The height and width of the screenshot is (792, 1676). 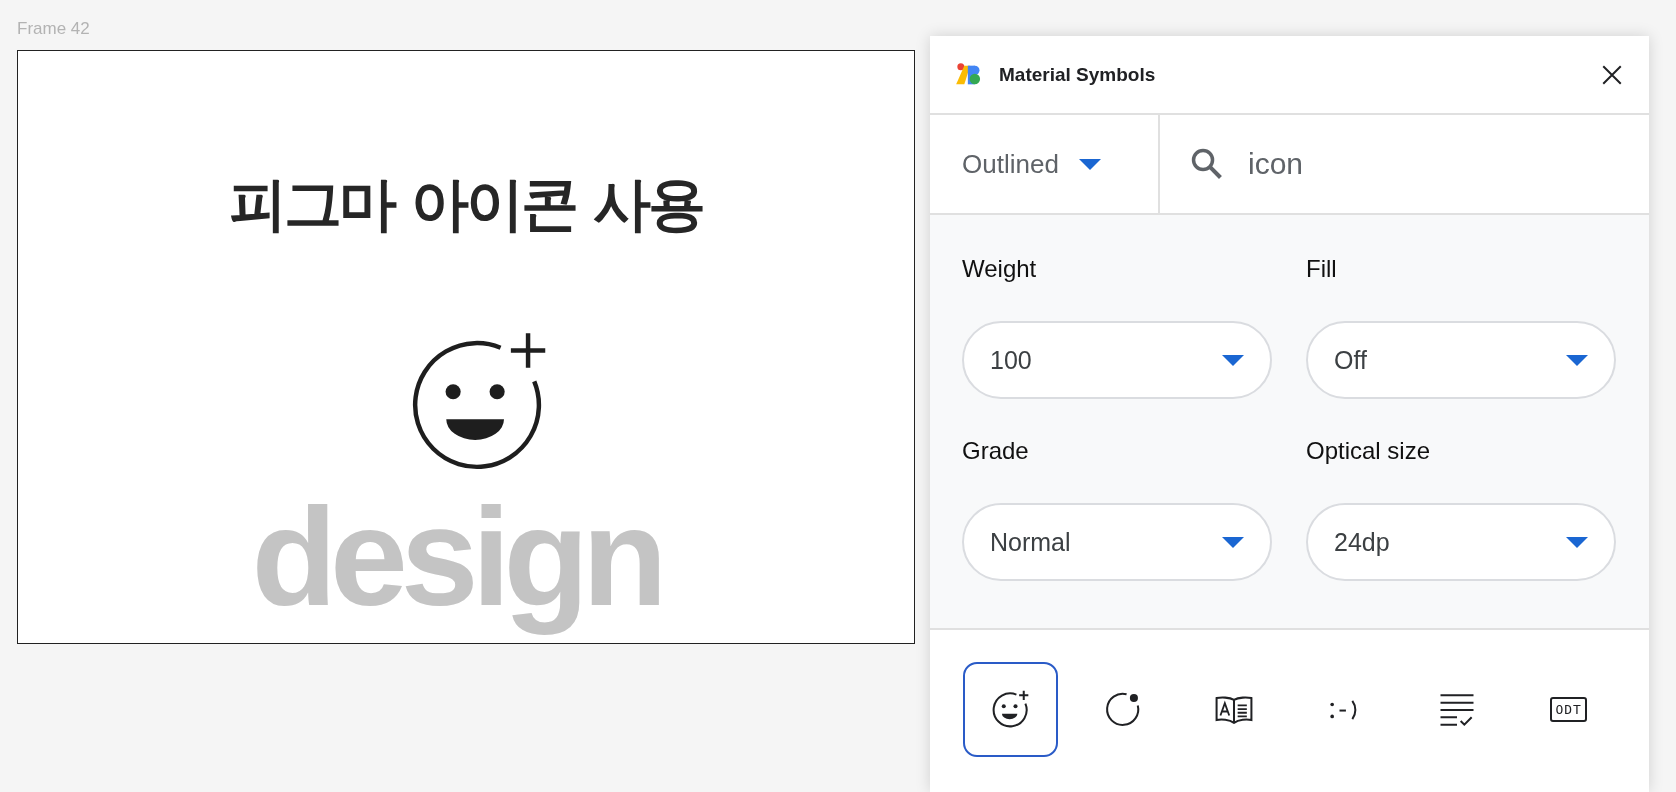 What do you see at coordinates (1369, 451) in the screenshot?
I see `setting-label: Optical size` at bounding box center [1369, 451].